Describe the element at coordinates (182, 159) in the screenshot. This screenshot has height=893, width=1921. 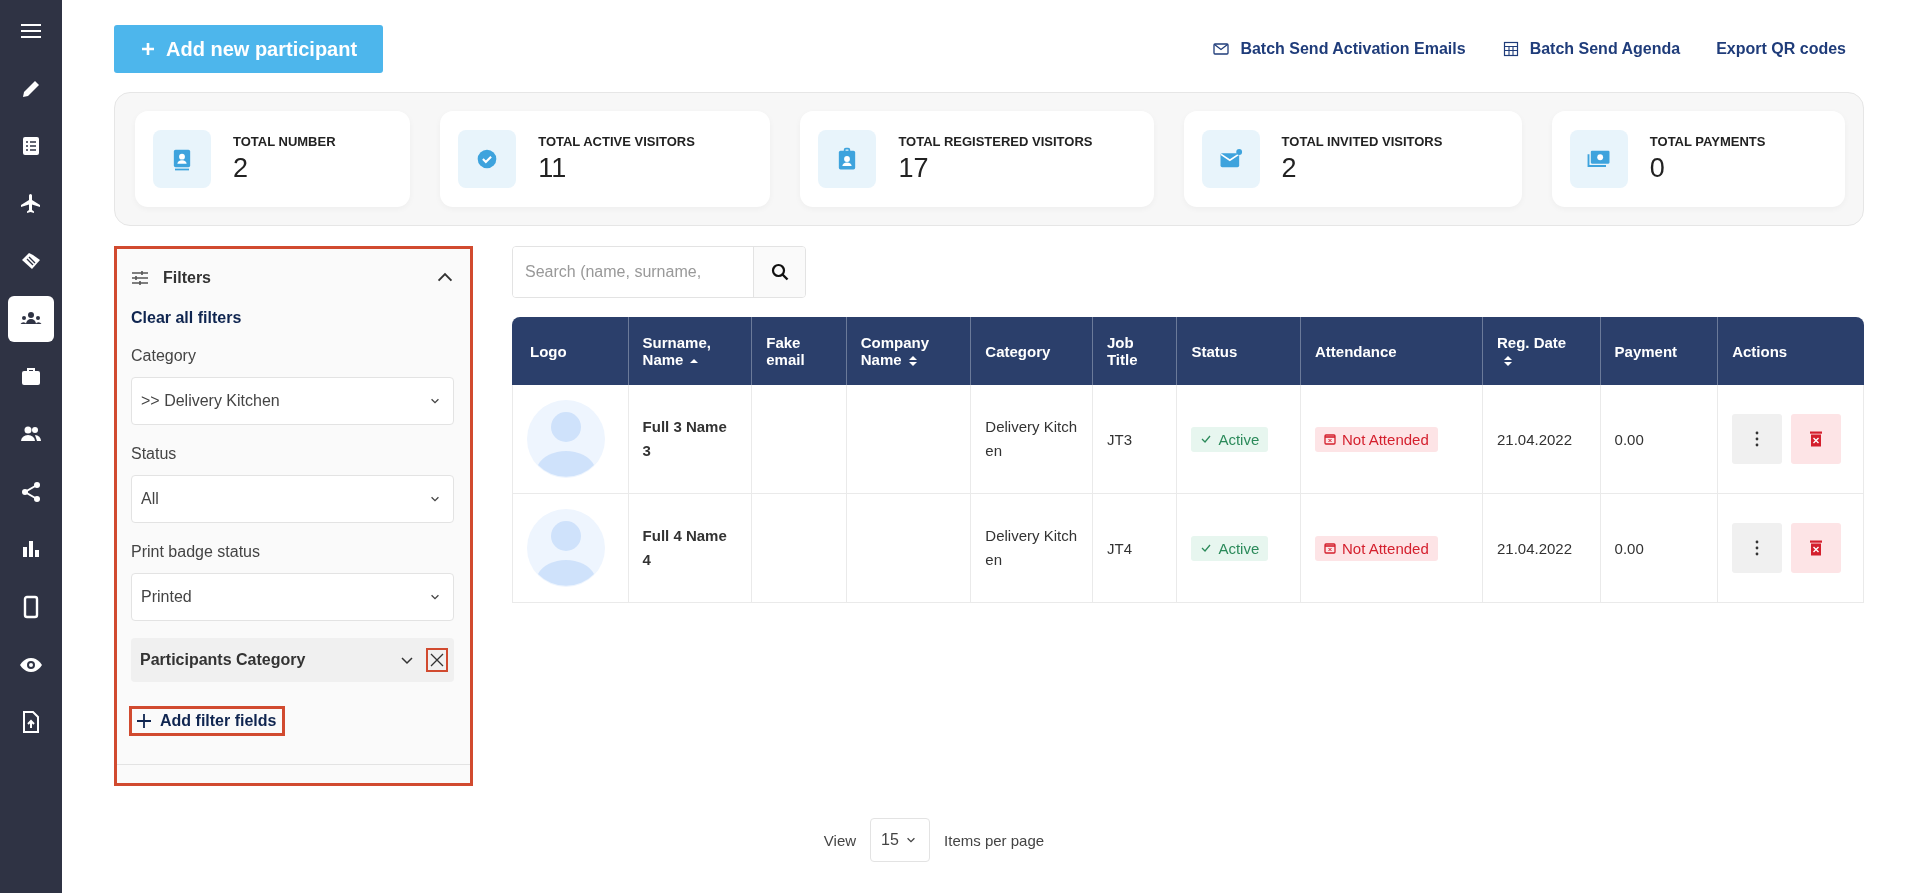
I see `contact-card-icon` at that location.